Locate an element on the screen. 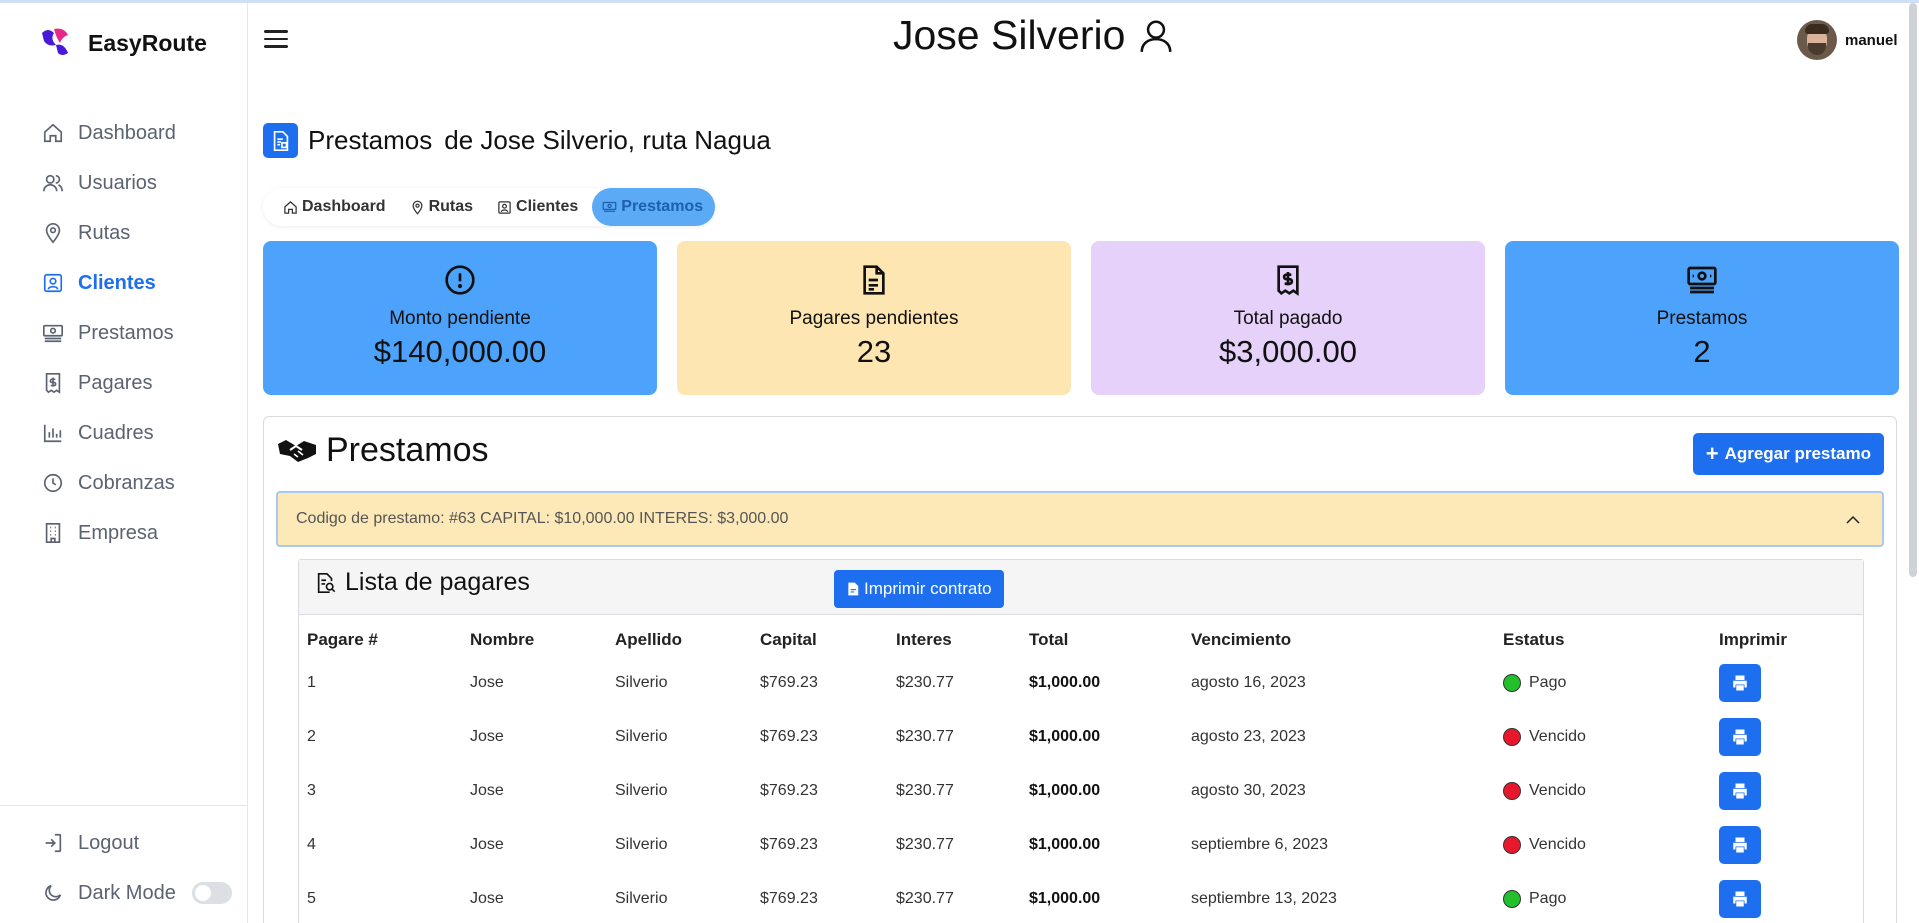  stat-card-prestamos: Prestamos 2 is located at coordinates (1702, 318).